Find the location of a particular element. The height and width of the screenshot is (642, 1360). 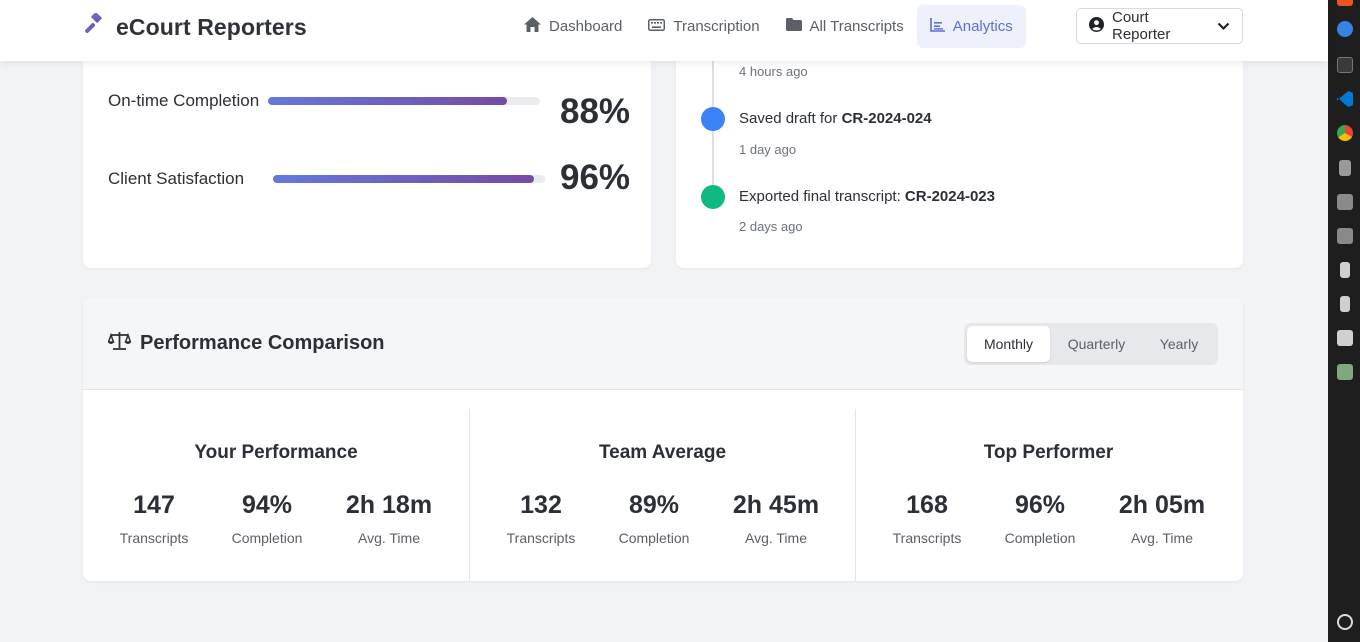

nav-dashboard-label: Dashboard is located at coordinates (586, 26).